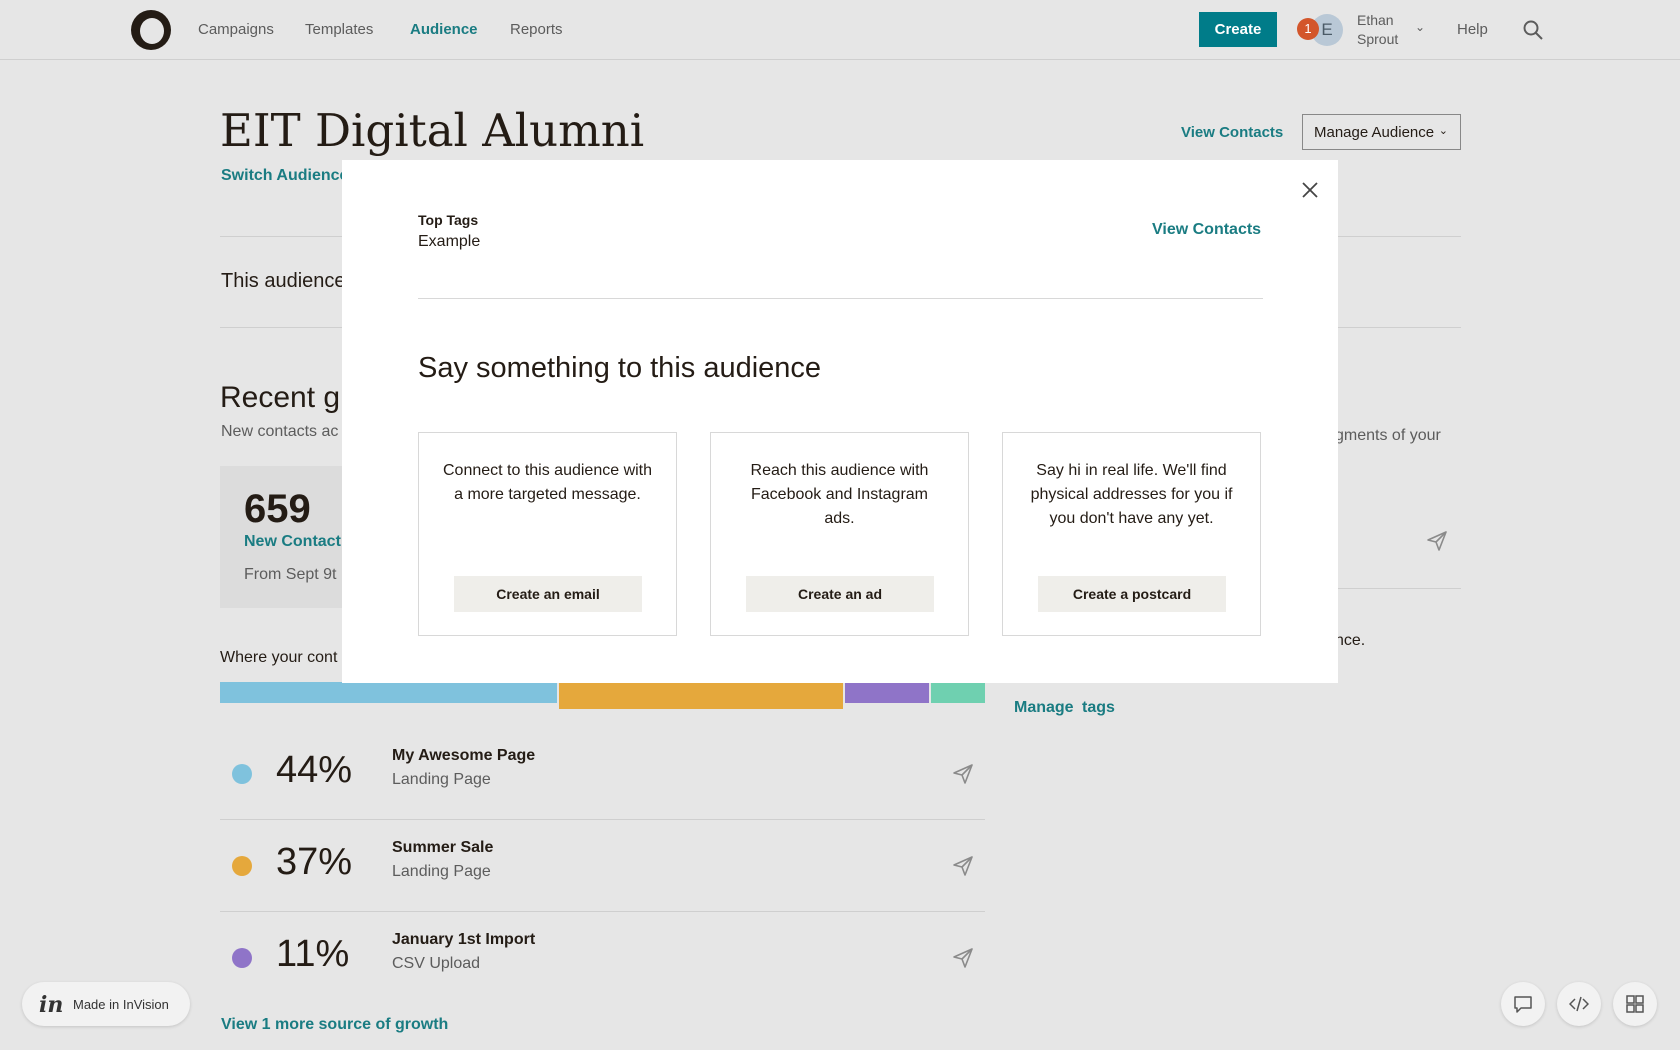 The height and width of the screenshot is (1050, 1680). I want to click on create-ad-button: Create an ad, so click(840, 594).